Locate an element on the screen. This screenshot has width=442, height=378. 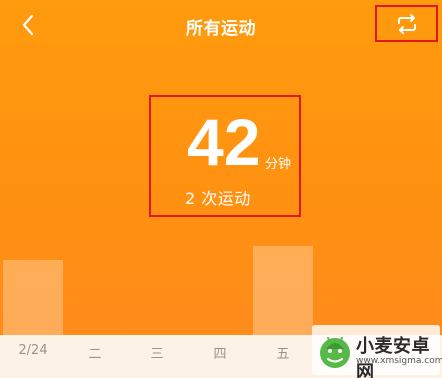
total-minutes-value: 42 is located at coordinates (224, 142).